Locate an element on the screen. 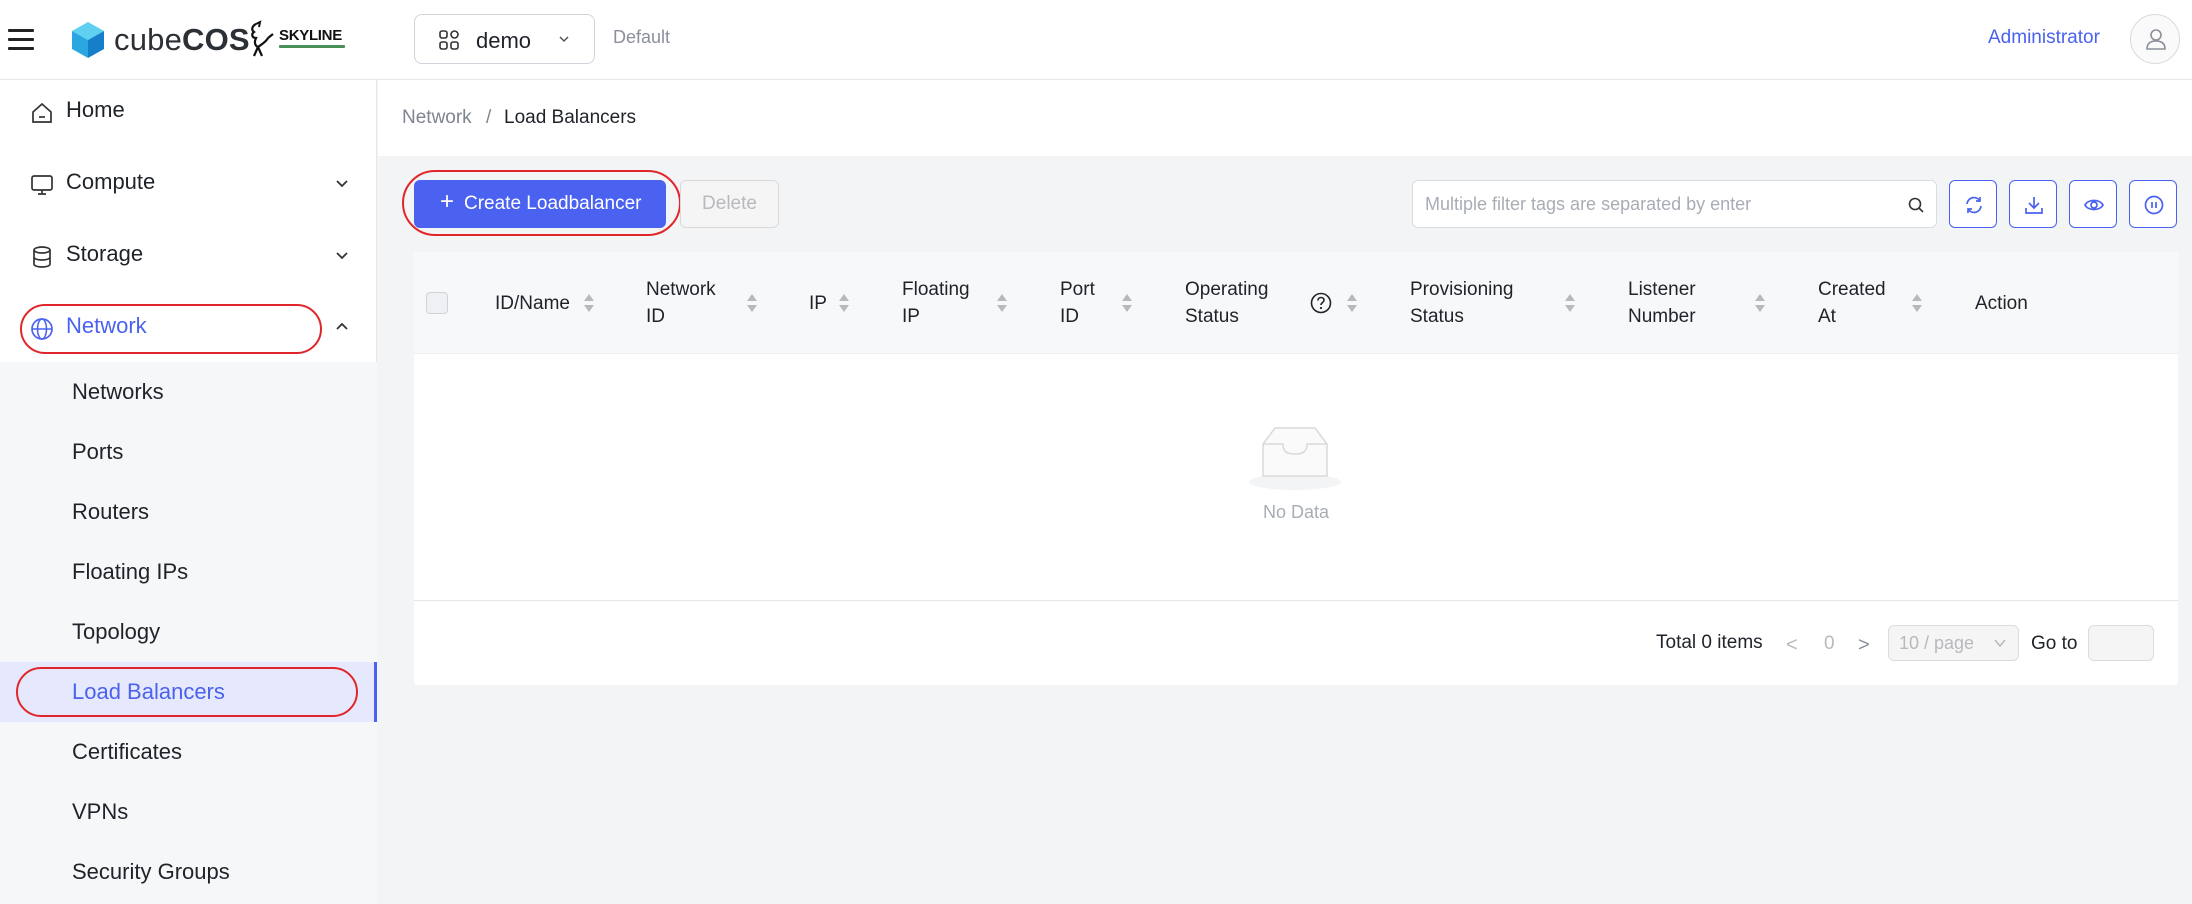 Image resolution: width=2192 pixels, height=904 pixels. column-header-label: Port ID is located at coordinates (1077, 303).